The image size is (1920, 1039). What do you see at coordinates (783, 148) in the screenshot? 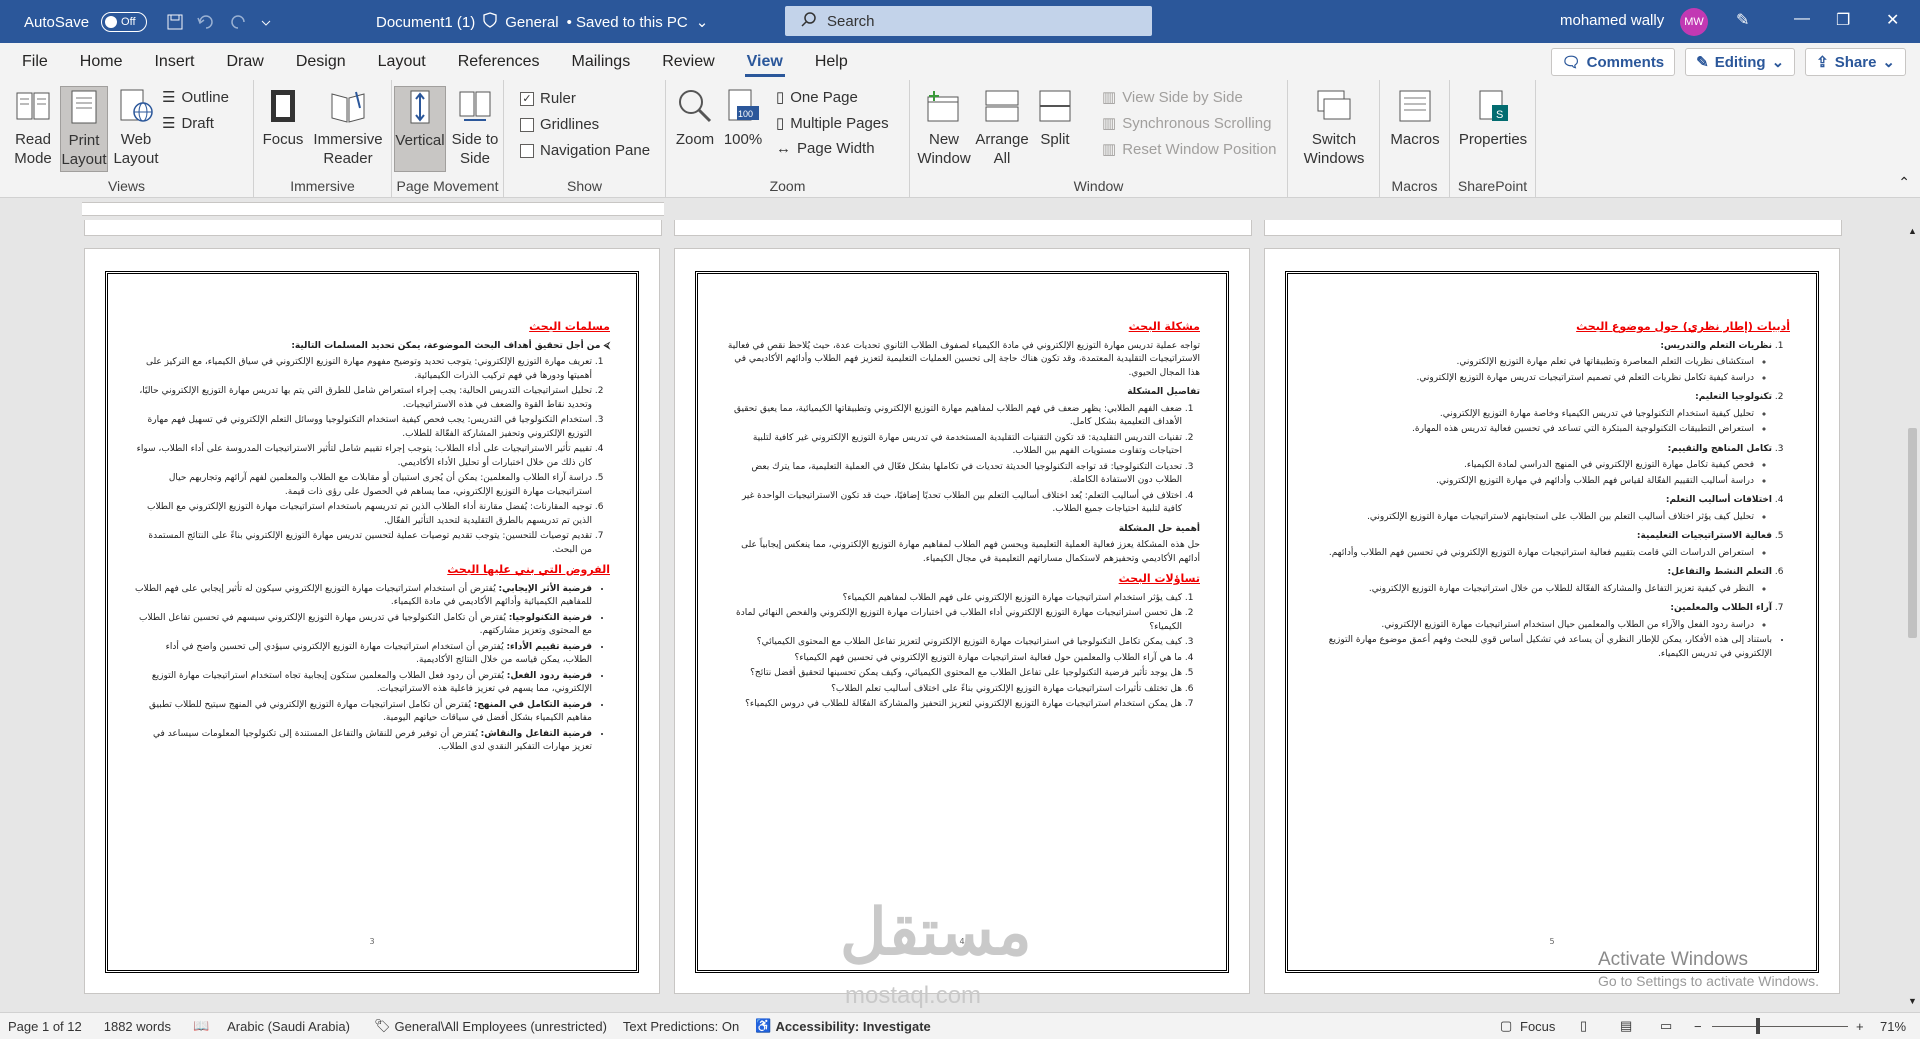
I see `page-width-icon: ↔` at bounding box center [783, 148].